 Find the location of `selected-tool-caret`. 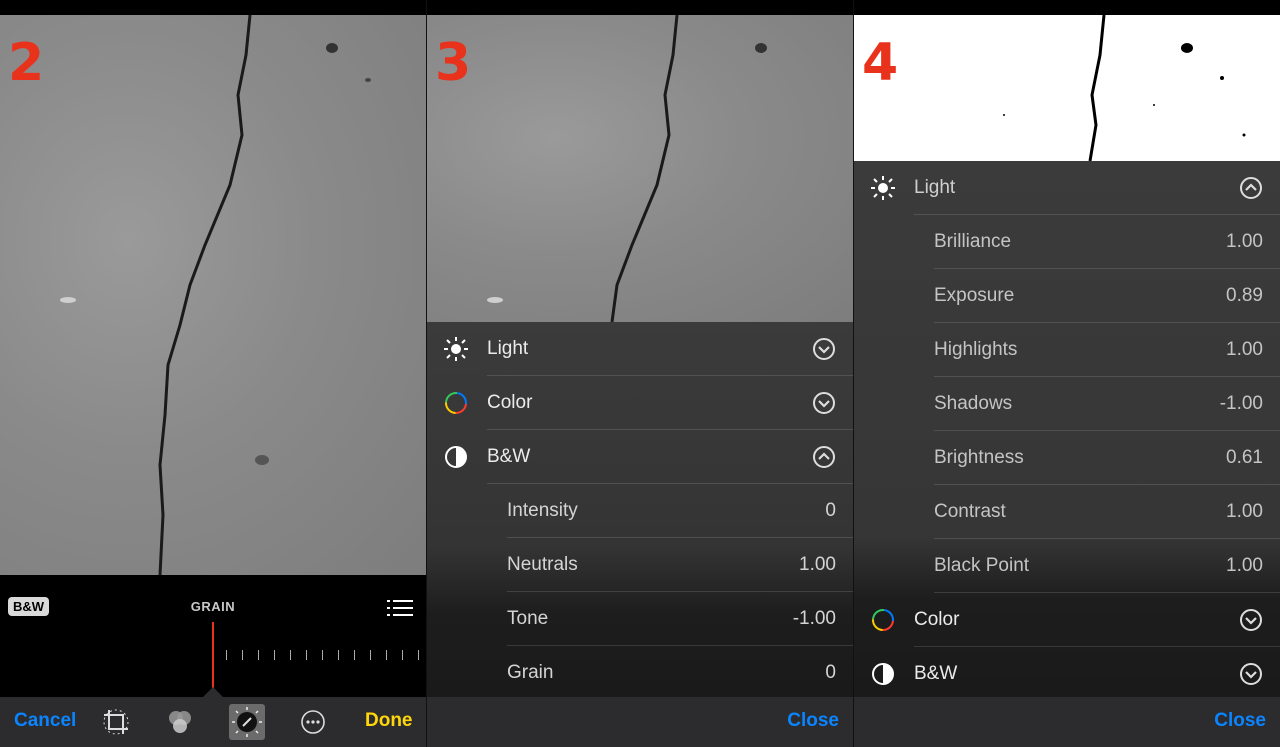

selected-tool-caret is located at coordinates (213, 692).